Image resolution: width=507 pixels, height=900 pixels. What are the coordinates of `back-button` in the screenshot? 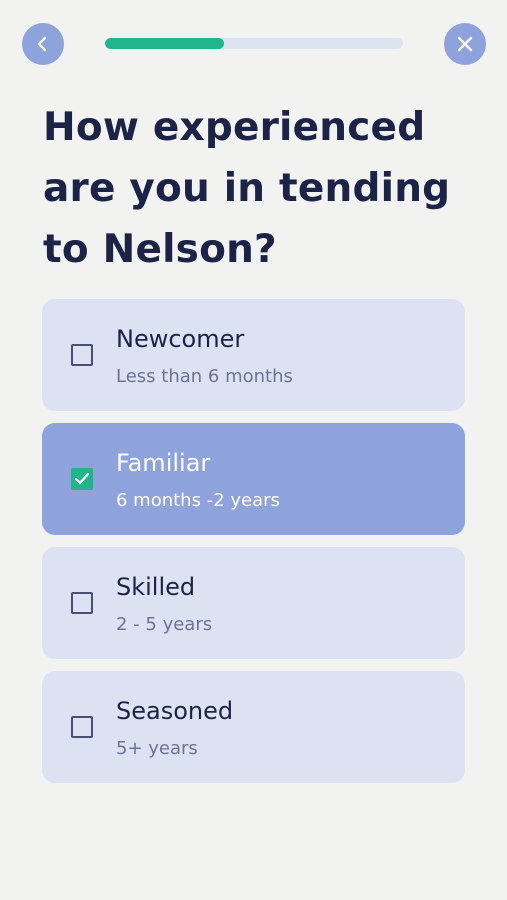 It's located at (43, 44).